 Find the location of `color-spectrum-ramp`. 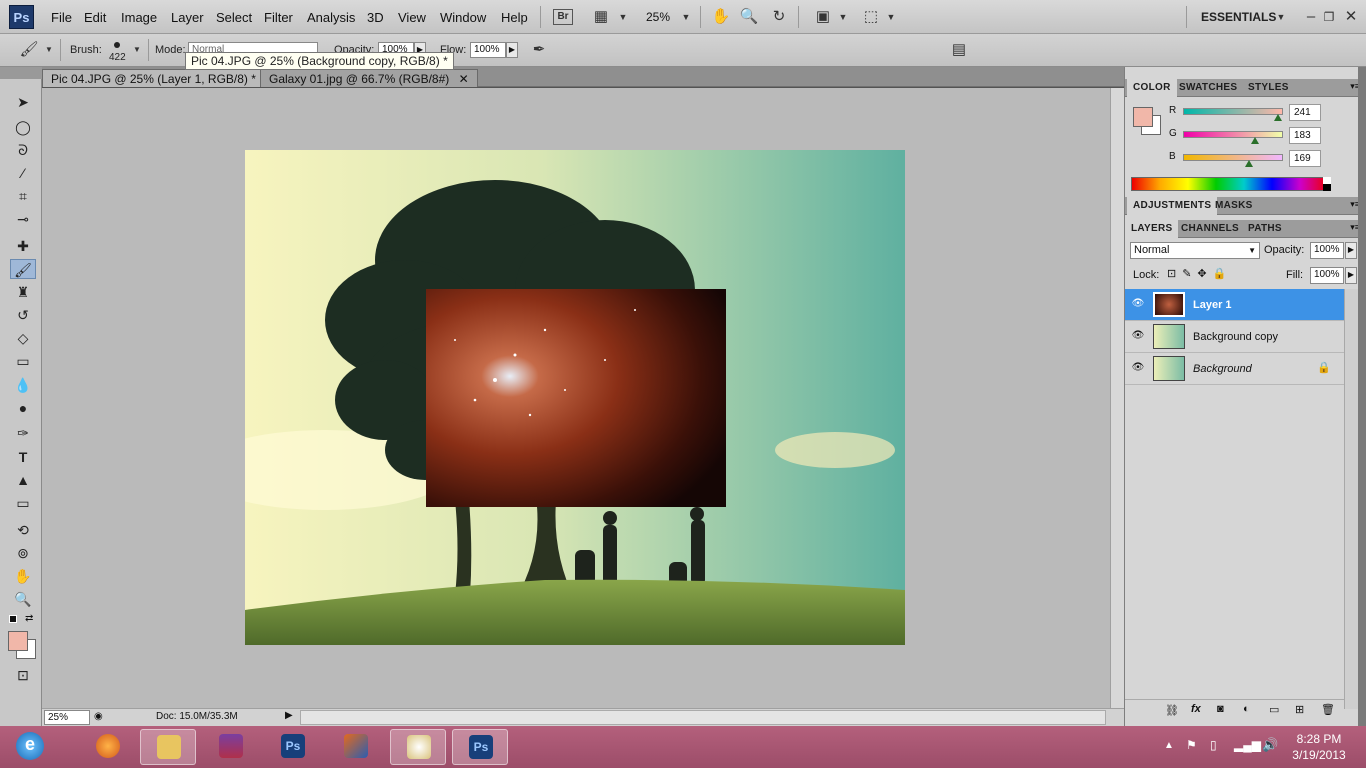

color-spectrum-ramp is located at coordinates (1230, 184).